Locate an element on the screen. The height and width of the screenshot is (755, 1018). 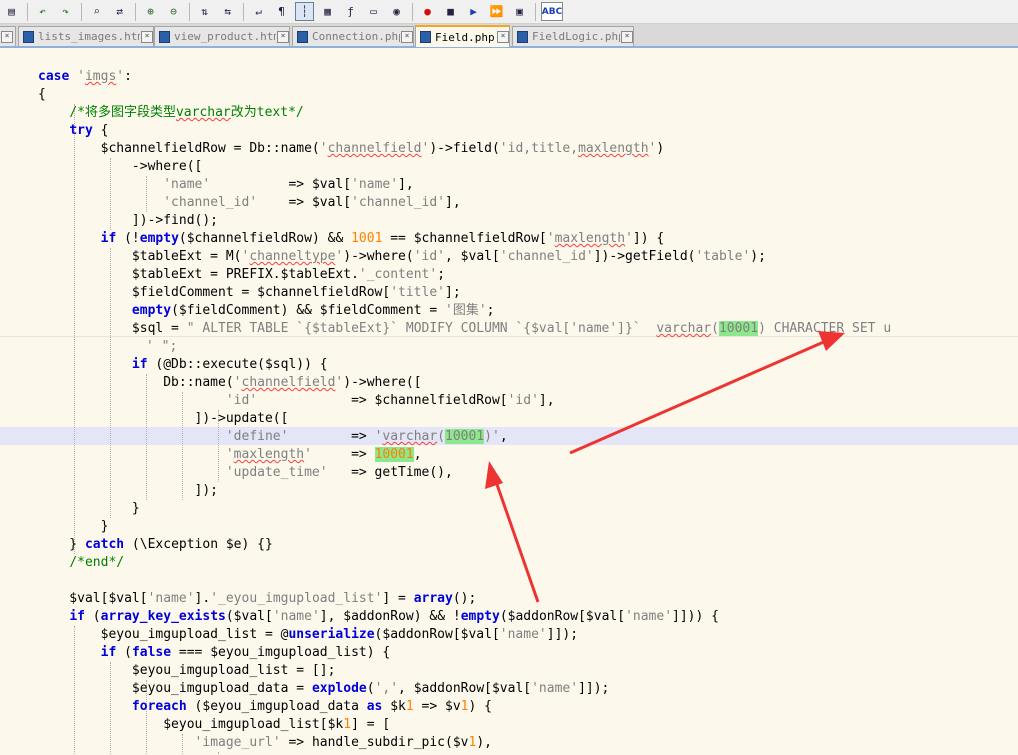
tab-fieldlogic-php: FieldLogic.php × is located at coordinates (573, 36).